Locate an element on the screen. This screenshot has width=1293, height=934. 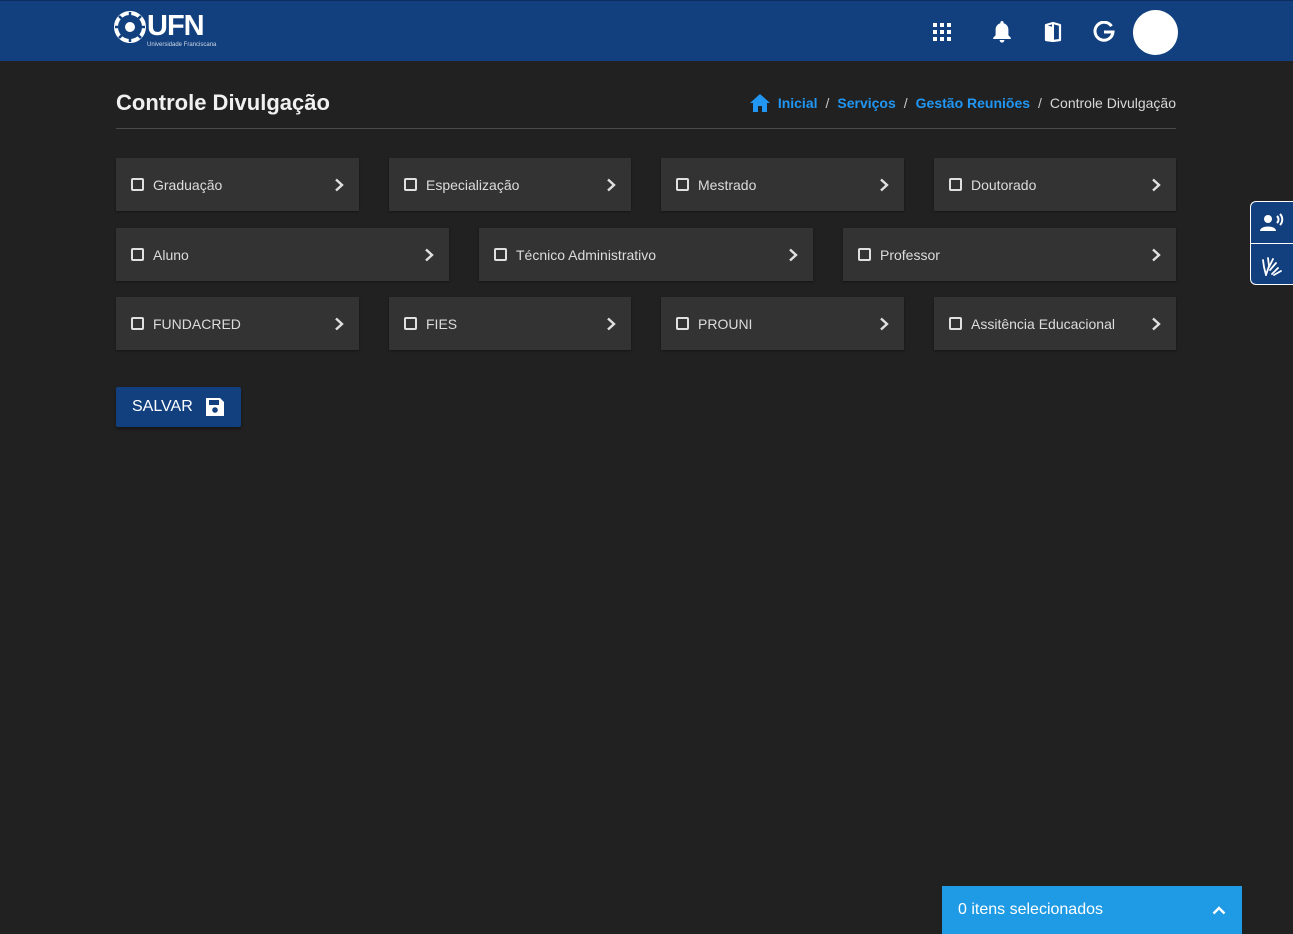
option-label: Assitência Educacional is located at coordinates (1043, 323).